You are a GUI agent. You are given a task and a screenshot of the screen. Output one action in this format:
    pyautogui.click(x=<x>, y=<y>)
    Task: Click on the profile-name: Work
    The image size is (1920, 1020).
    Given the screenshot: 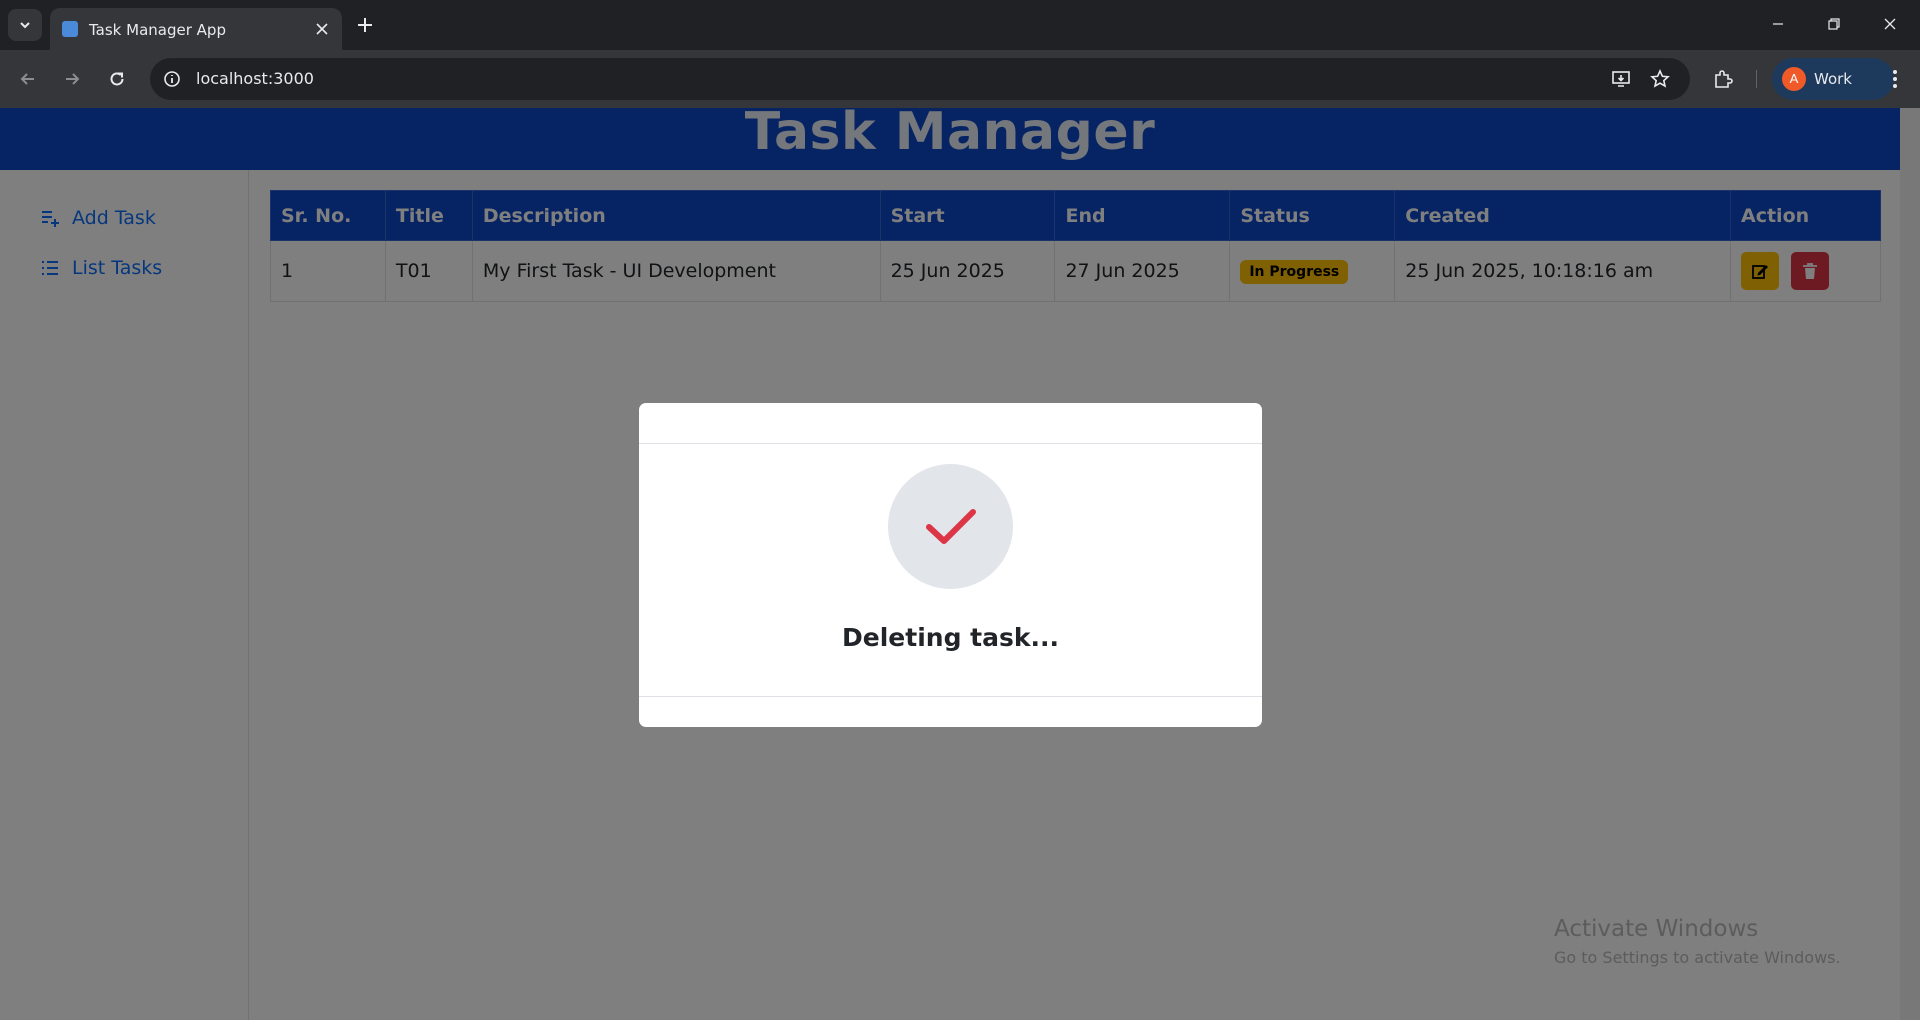 What is the action you would take?
    pyautogui.click(x=1833, y=79)
    